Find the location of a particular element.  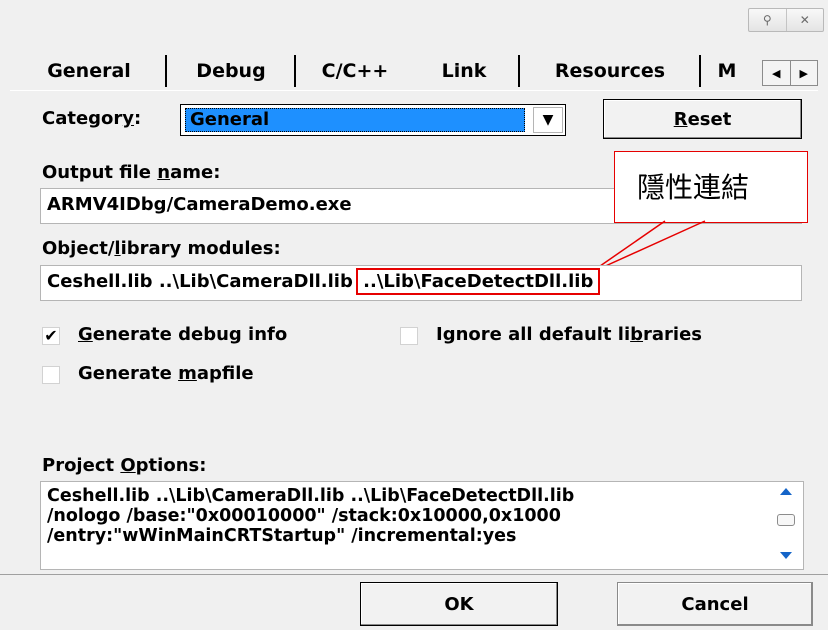

project-options-label: Project Options: is located at coordinates (124, 465).